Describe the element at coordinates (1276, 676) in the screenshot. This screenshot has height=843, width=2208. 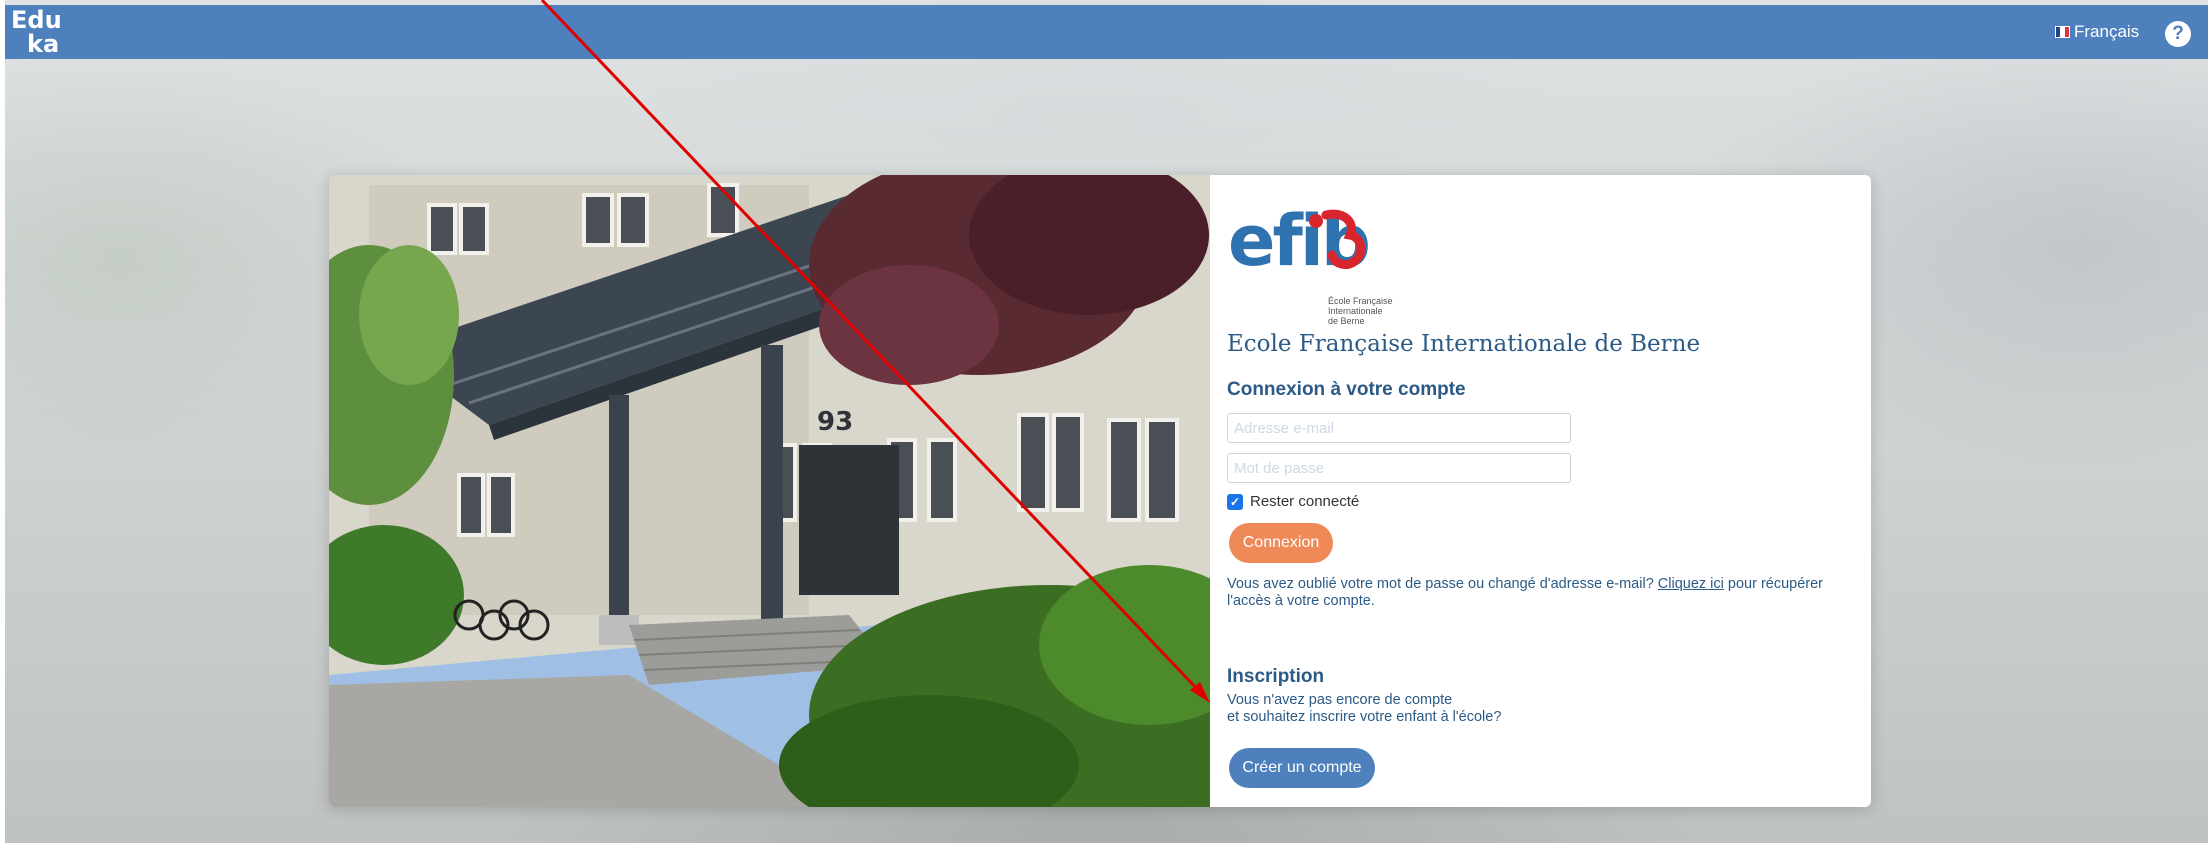
I see `registration-heading: Inscription` at that location.